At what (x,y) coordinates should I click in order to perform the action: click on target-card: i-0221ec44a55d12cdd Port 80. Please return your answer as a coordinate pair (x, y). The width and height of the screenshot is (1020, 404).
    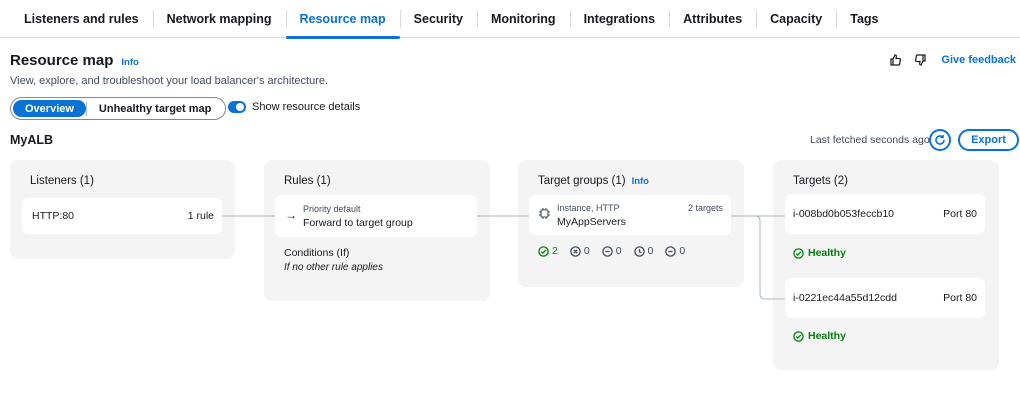
    Looking at the image, I should click on (885, 298).